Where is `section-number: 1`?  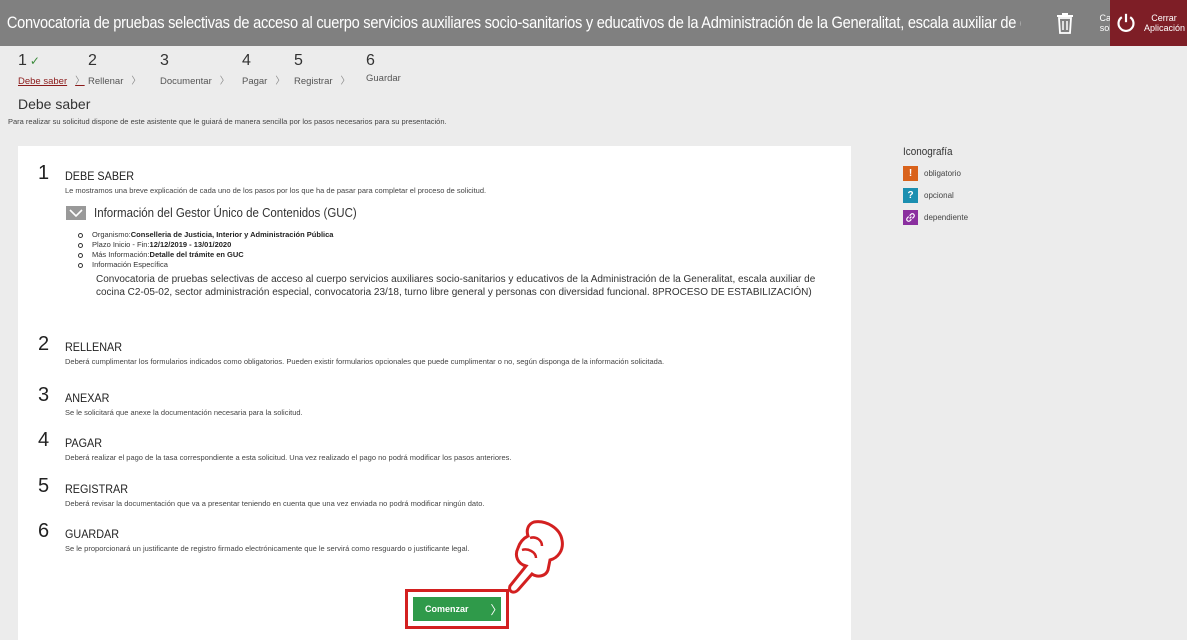
section-number: 1 is located at coordinates (44, 173).